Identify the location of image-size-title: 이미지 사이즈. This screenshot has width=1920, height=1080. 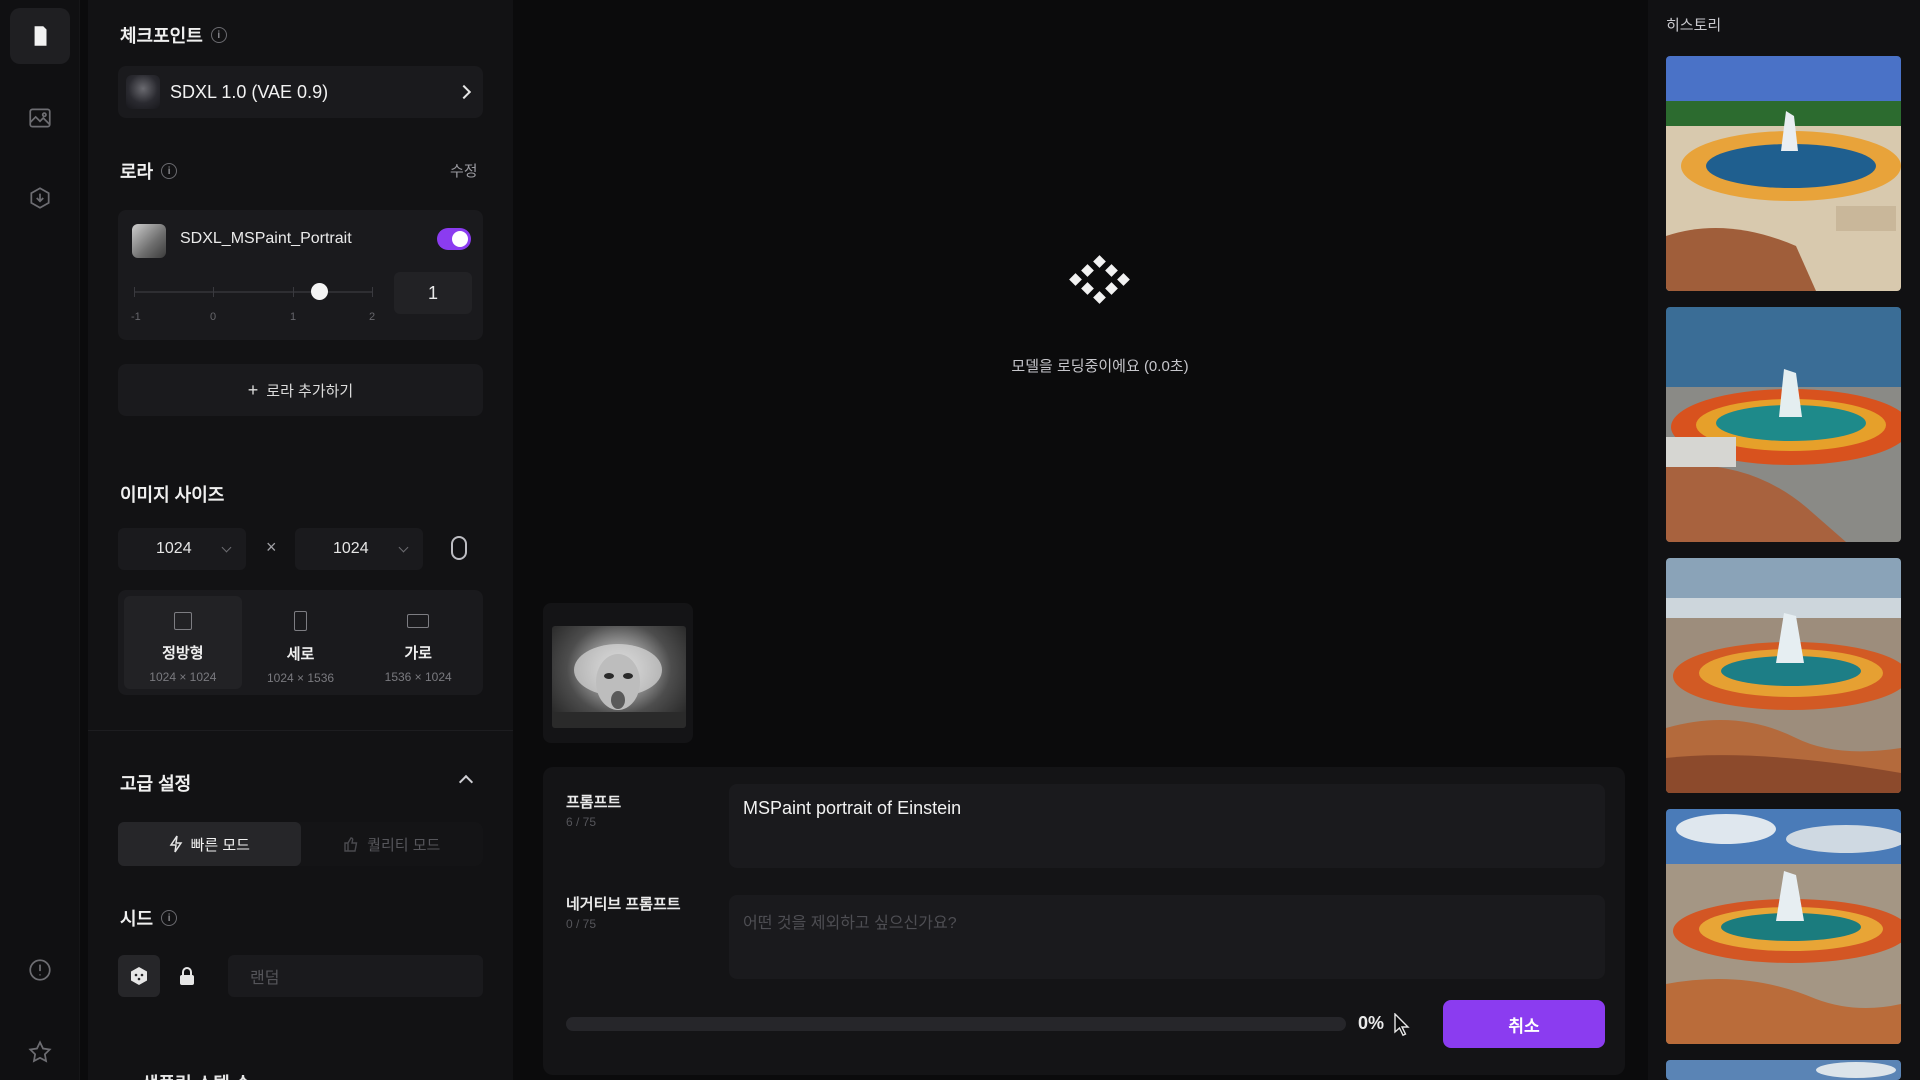
(172, 495).